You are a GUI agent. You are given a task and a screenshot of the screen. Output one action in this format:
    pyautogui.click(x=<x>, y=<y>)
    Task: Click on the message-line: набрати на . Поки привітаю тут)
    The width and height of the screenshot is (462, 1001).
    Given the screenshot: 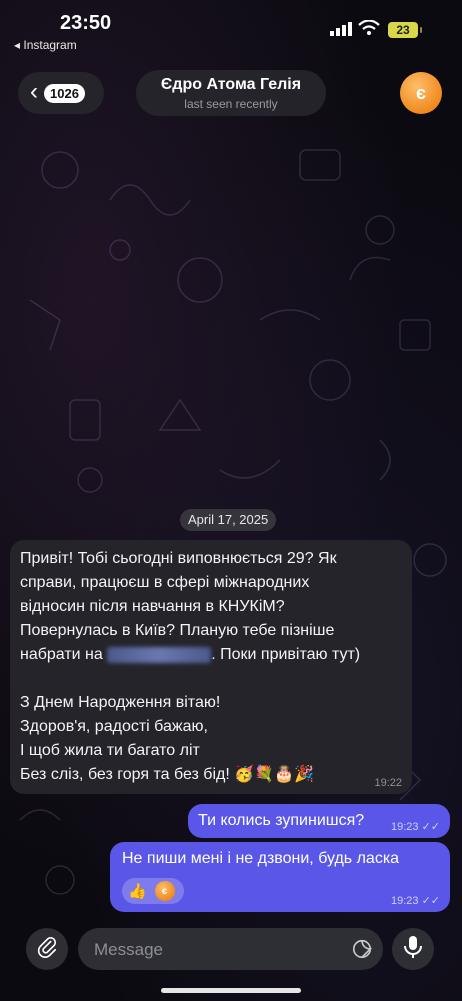 What is the action you would take?
    pyautogui.click(x=211, y=655)
    